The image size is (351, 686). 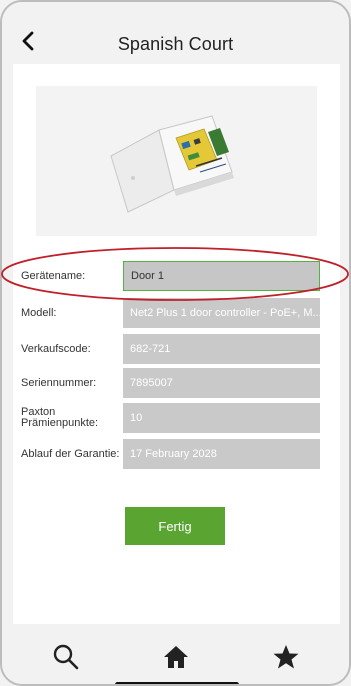 I want to click on sales-code-row: Verkaufscode: 682-721, so click(x=176, y=349).